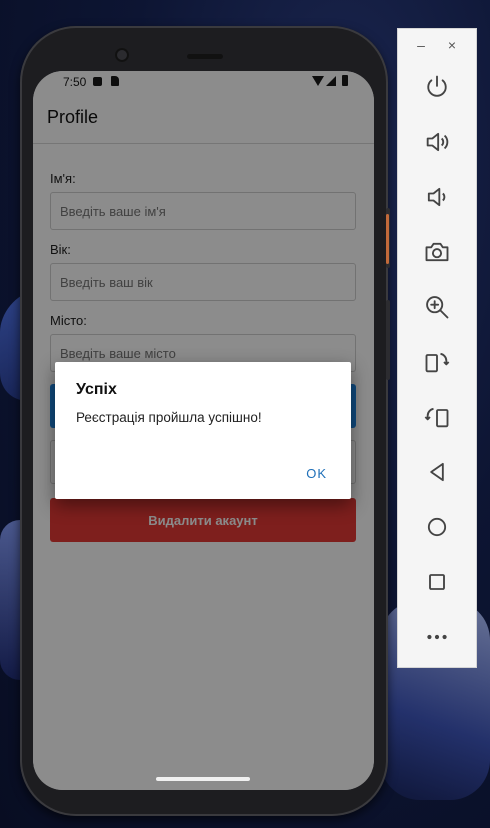 The width and height of the screenshot is (490, 828). Describe the element at coordinates (205, 56) in the screenshot. I see `earpiece-speaker` at that location.